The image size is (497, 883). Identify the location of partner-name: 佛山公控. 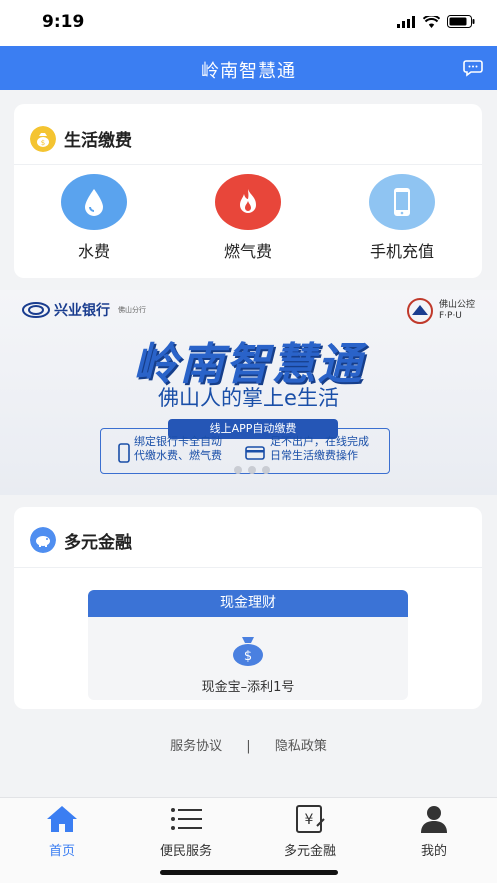
(456, 305).